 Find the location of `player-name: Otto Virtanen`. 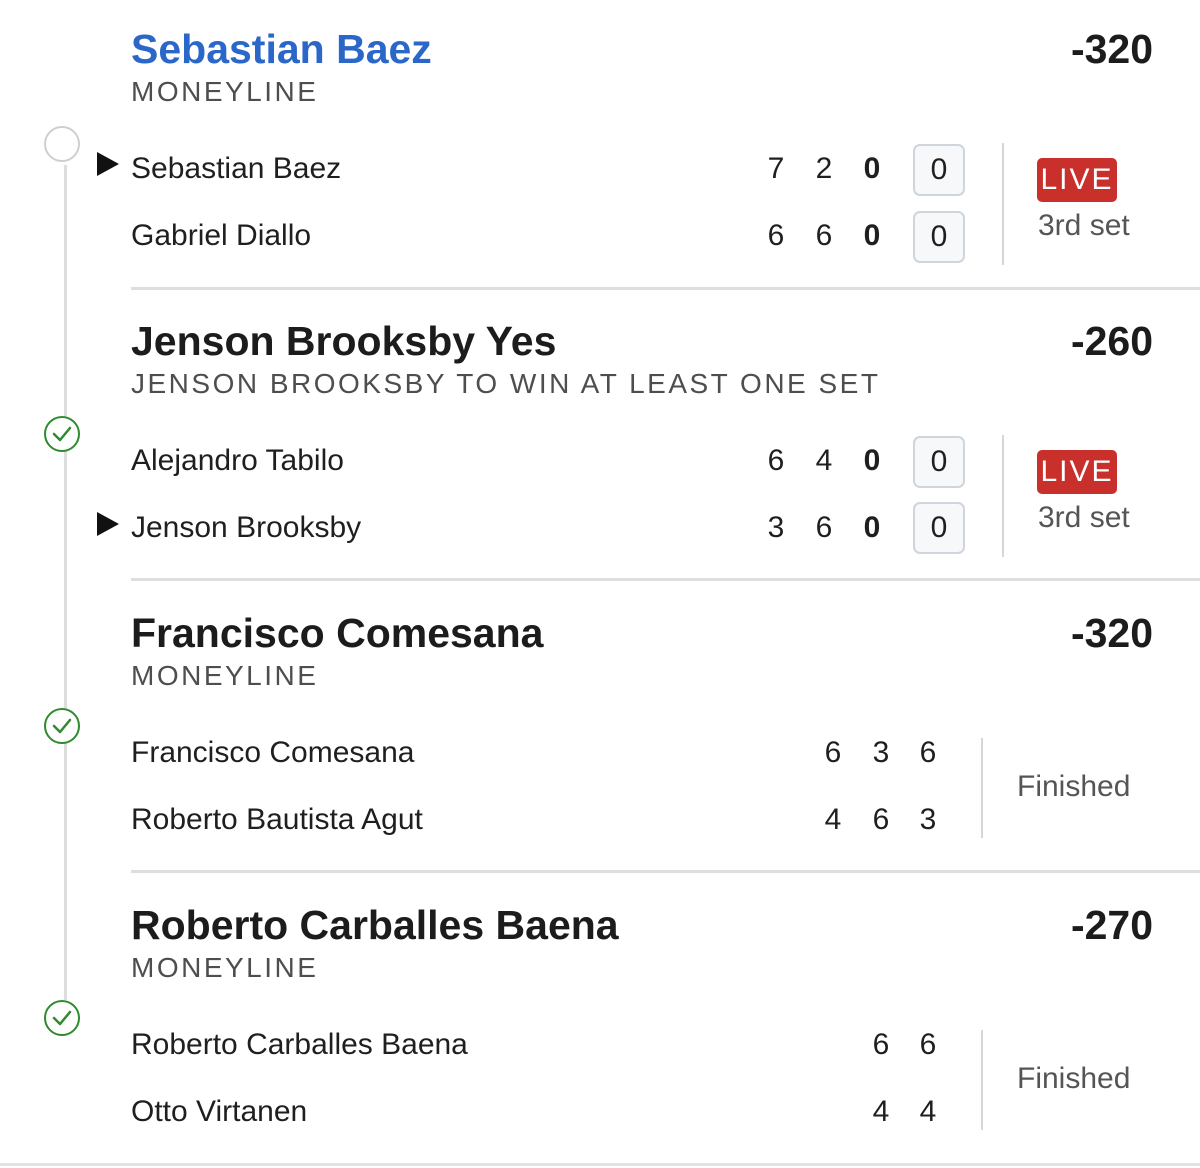

player-name: Otto Virtanen is located at coordinates (219, 1111).